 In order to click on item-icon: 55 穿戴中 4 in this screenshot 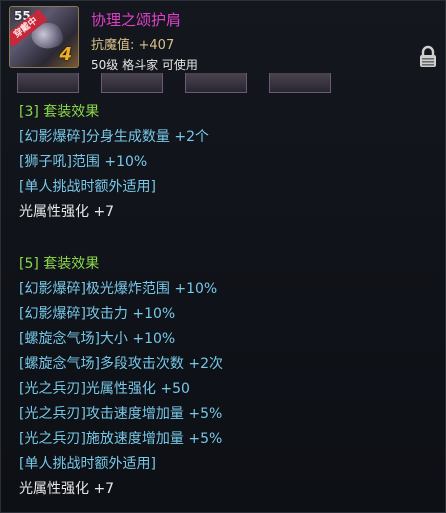, I will do `click(44, 37)`.